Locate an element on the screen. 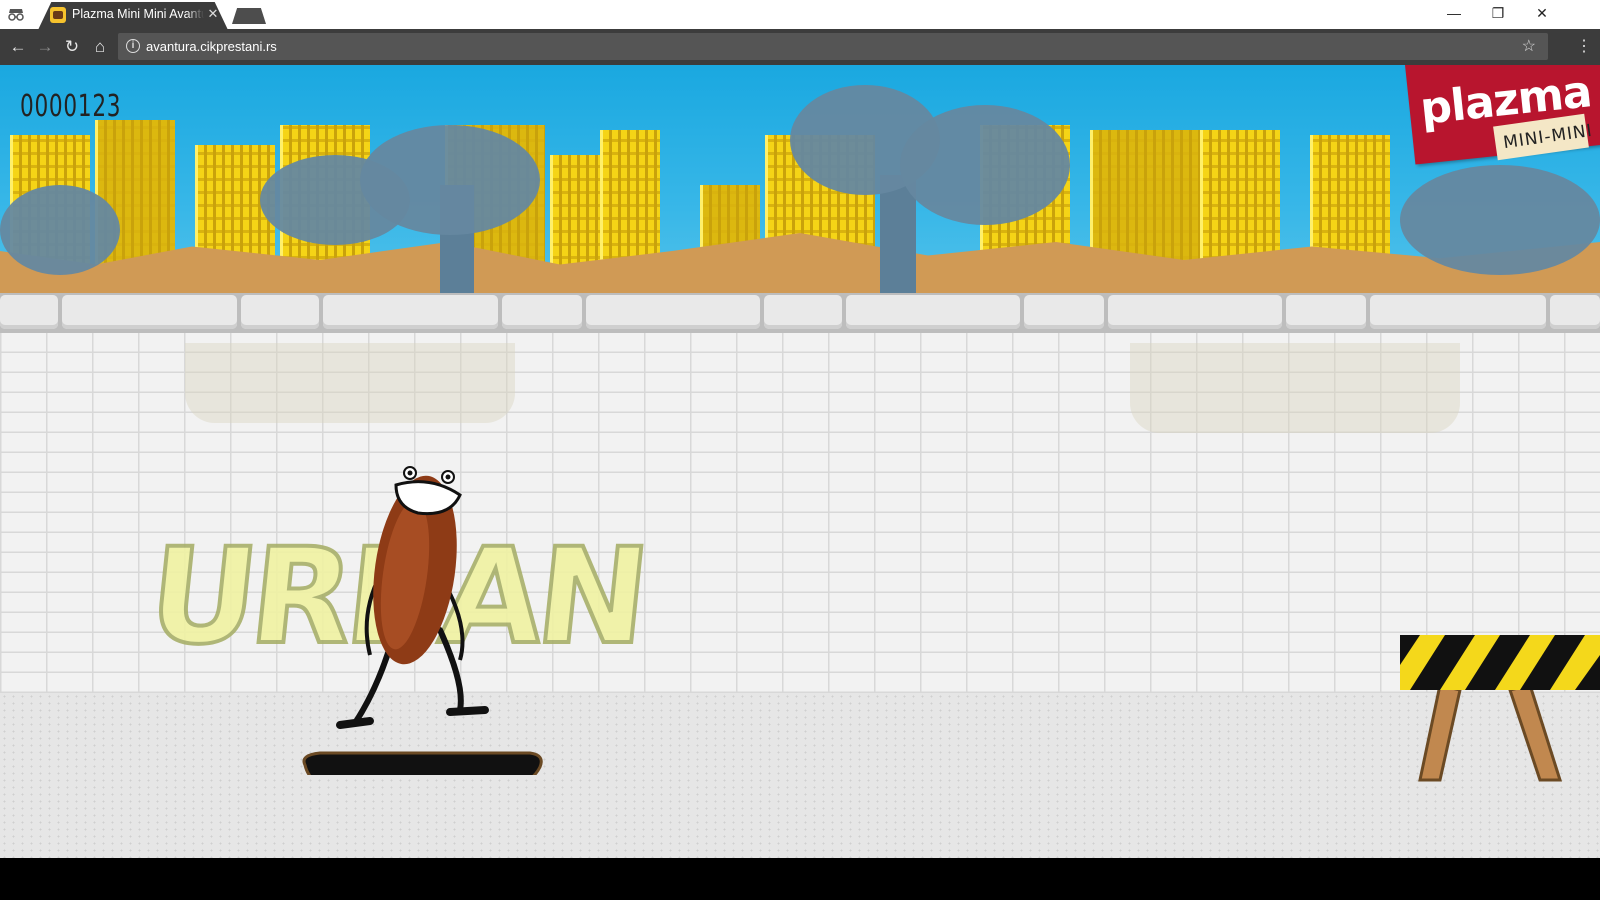  browser-menu-icon: ⋮ is located at coordinates (1584, 47).